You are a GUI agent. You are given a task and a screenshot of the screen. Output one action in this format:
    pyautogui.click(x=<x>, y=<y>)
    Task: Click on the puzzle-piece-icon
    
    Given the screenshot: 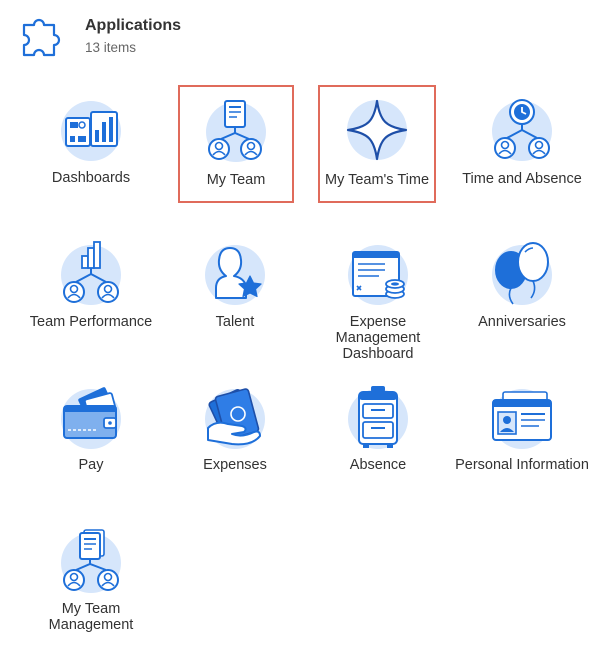 What is the action you would take?
    pyautogui.click(x=41, y=37)
    